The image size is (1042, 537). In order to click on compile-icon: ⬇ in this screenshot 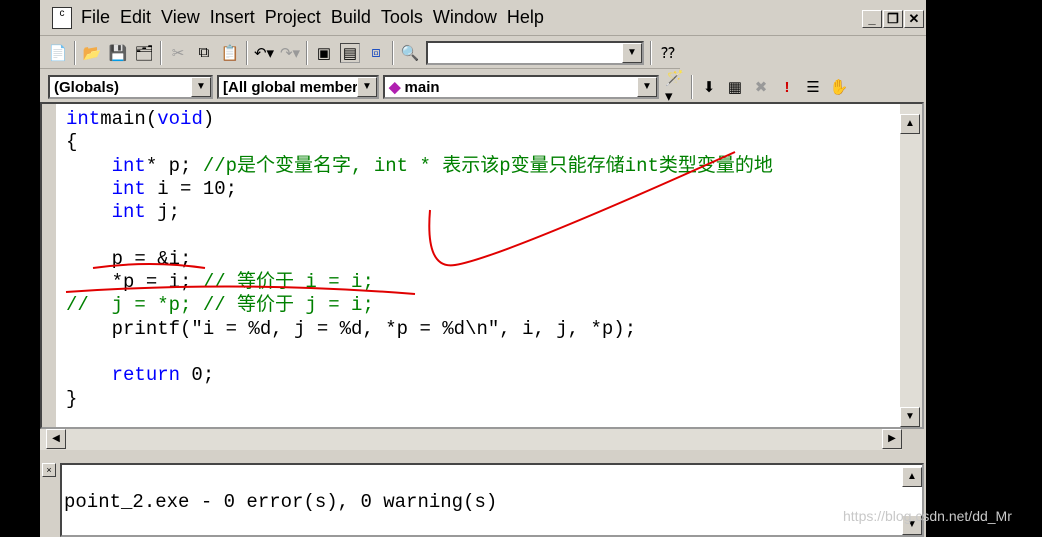, I will do `click(709, 87)`.